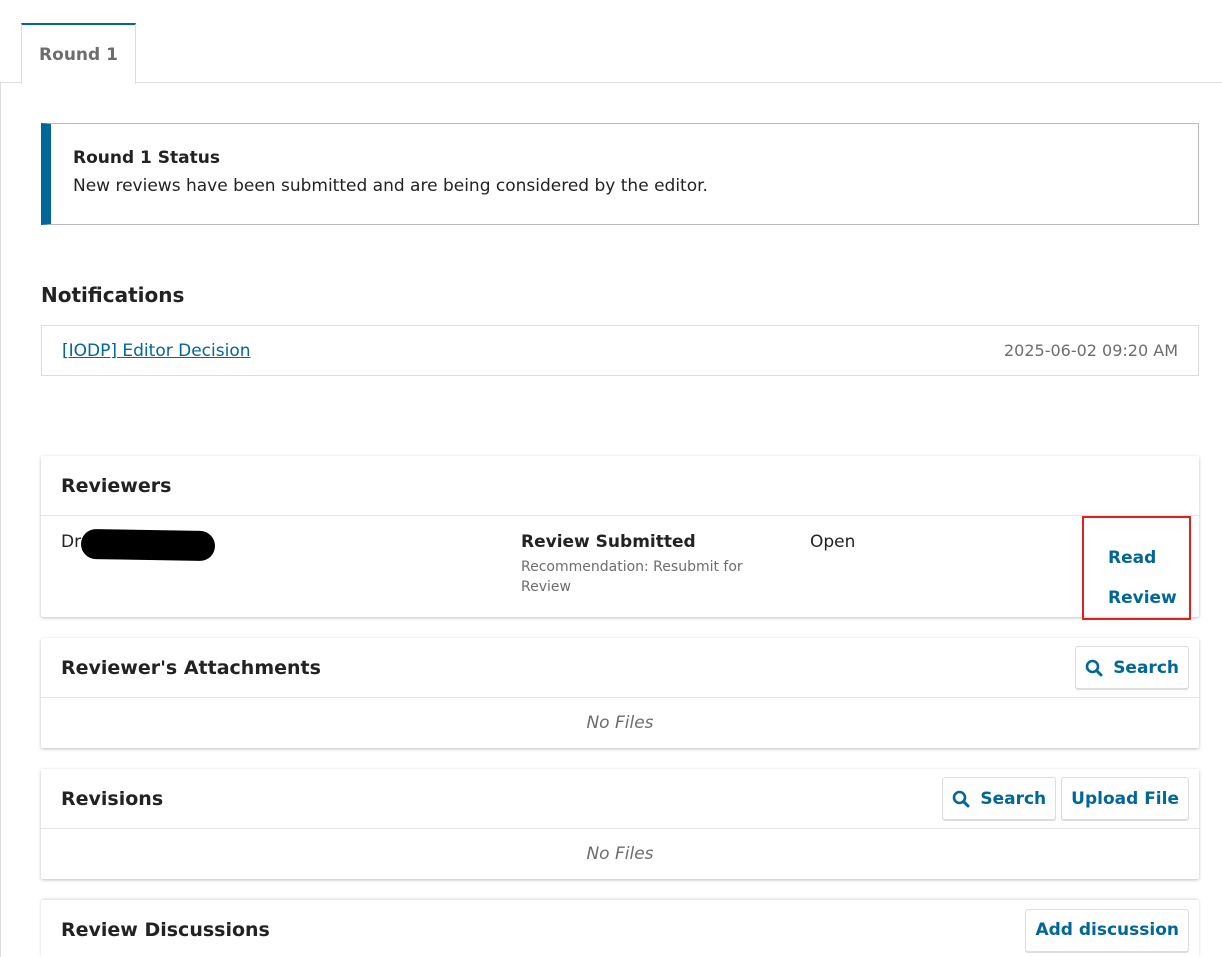 This screenshot has height=957, width=1222. I want to click on discussions-panel: Review Discussions Add discussion, so click(620, 928).